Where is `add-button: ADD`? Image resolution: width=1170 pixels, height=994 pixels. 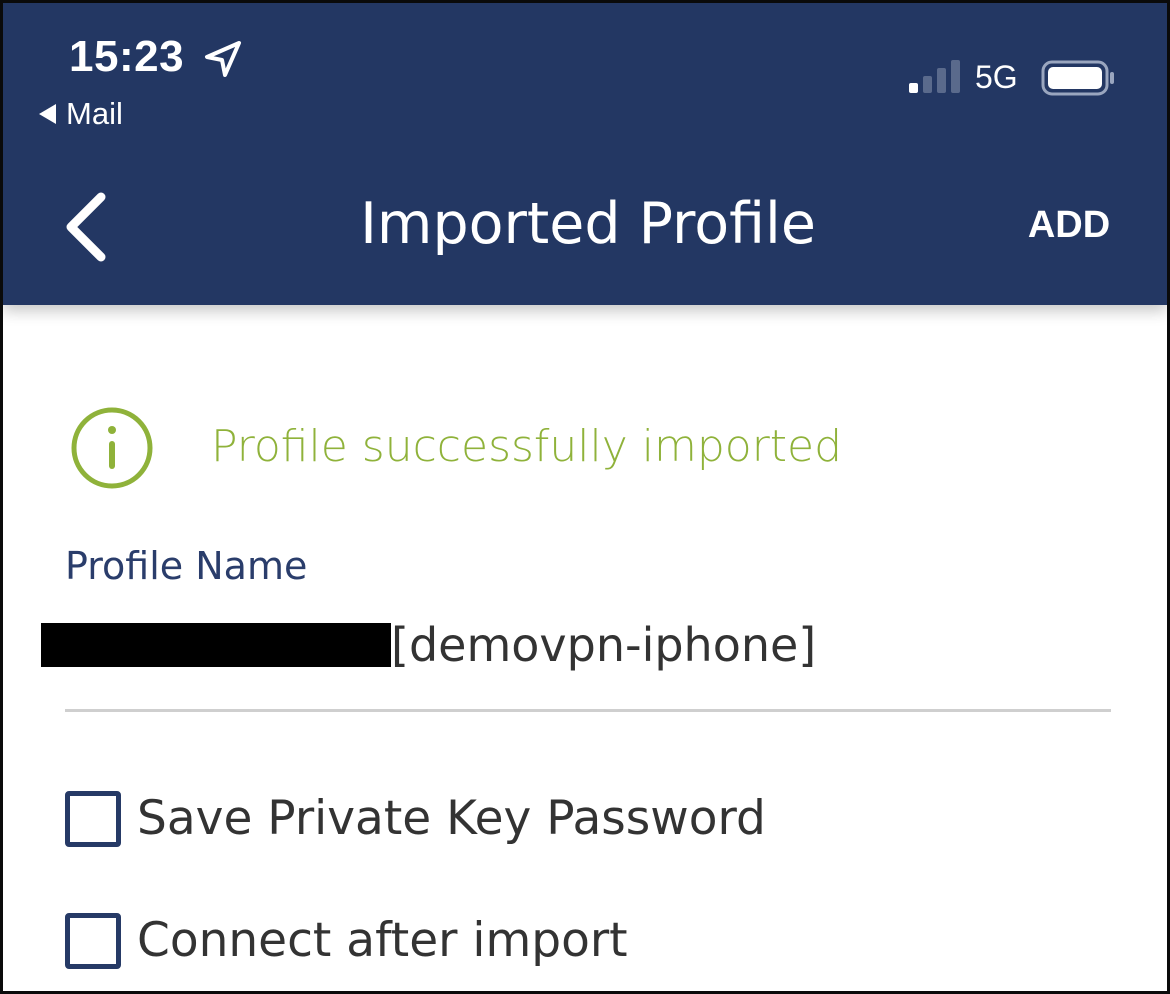
add-button: ADD is located at coordinates (1069, 225).